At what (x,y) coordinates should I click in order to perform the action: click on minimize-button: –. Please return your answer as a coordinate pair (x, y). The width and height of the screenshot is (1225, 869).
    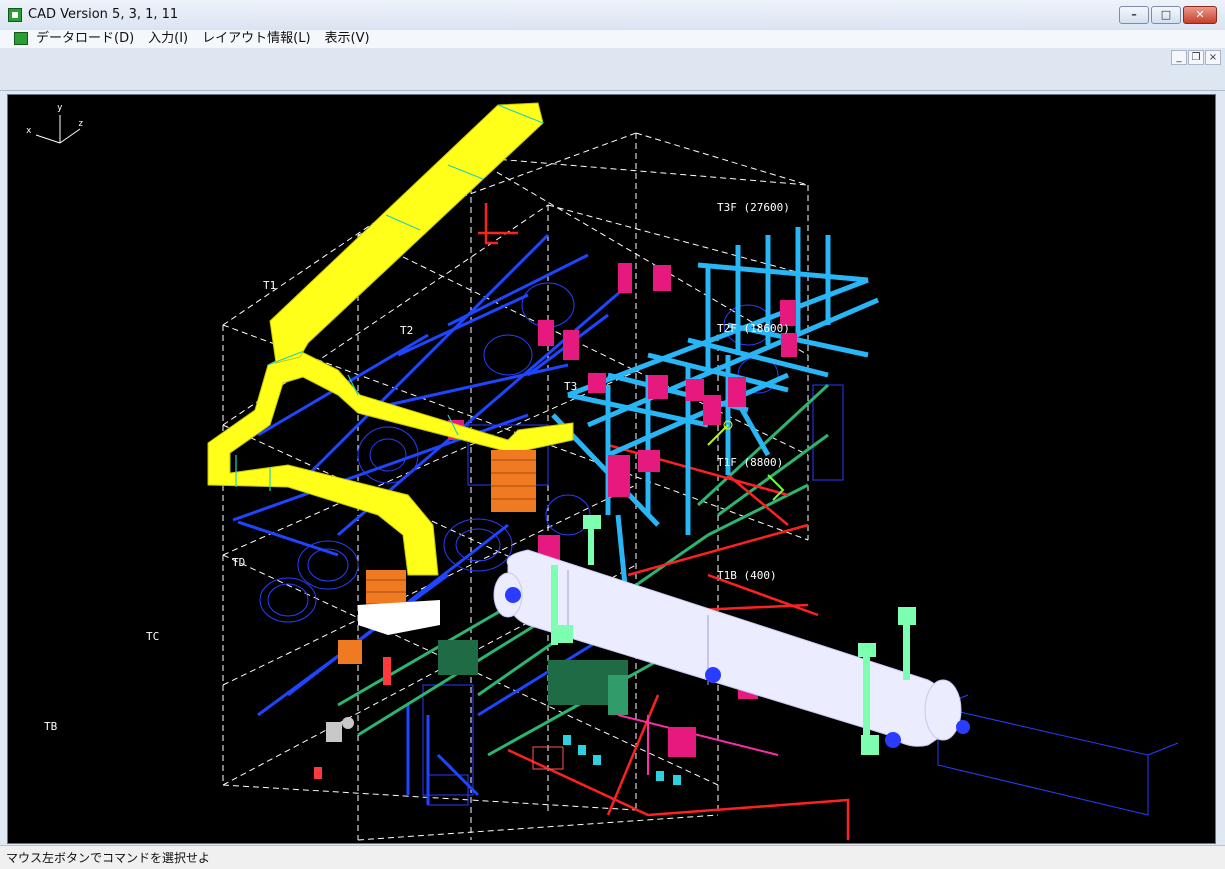
    Looking at the image, I should click on (1134, 15).